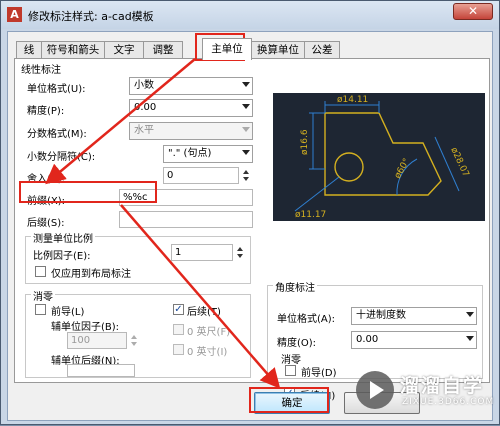 This screenshot has height=426, width=500. Describe the element at coordinates (200, 296) in the screenshot. I see `arrow-prefix-to-ok` at that location.